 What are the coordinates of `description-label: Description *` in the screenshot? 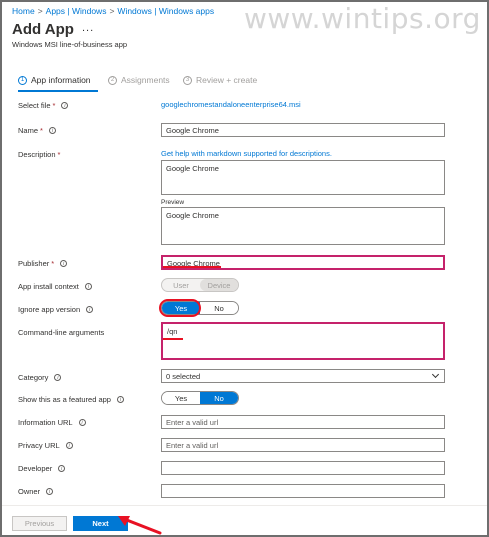 It's located at (39, 154).